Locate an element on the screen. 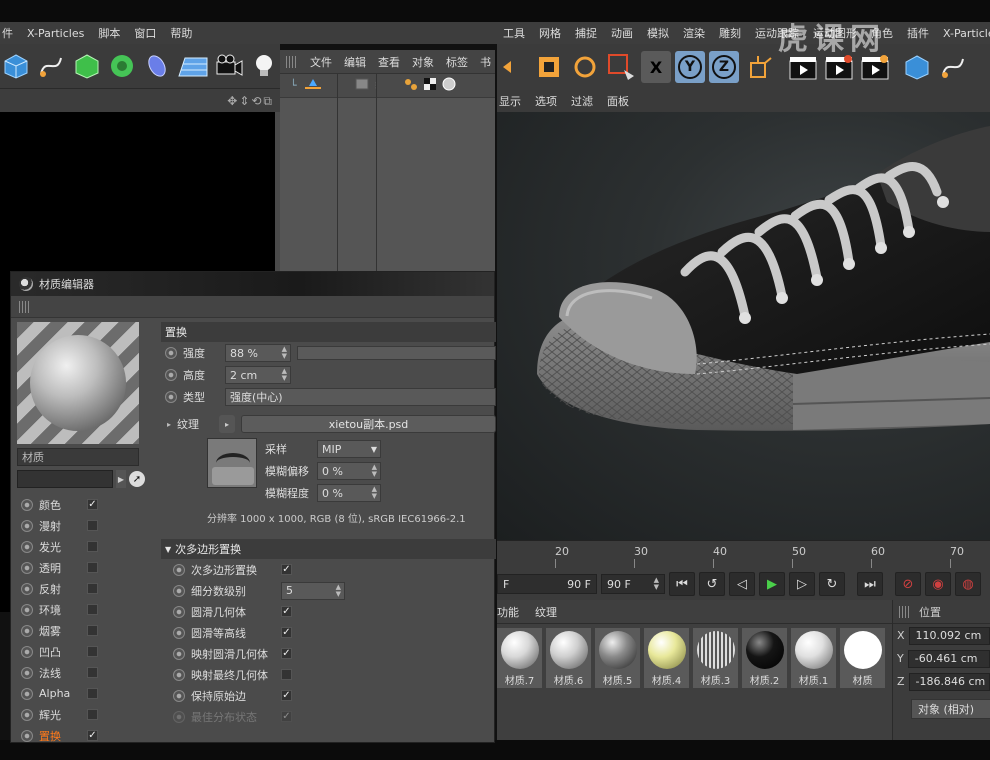 The image size is (990, 760). nurbs-icon is located at coordinates (86, 66).